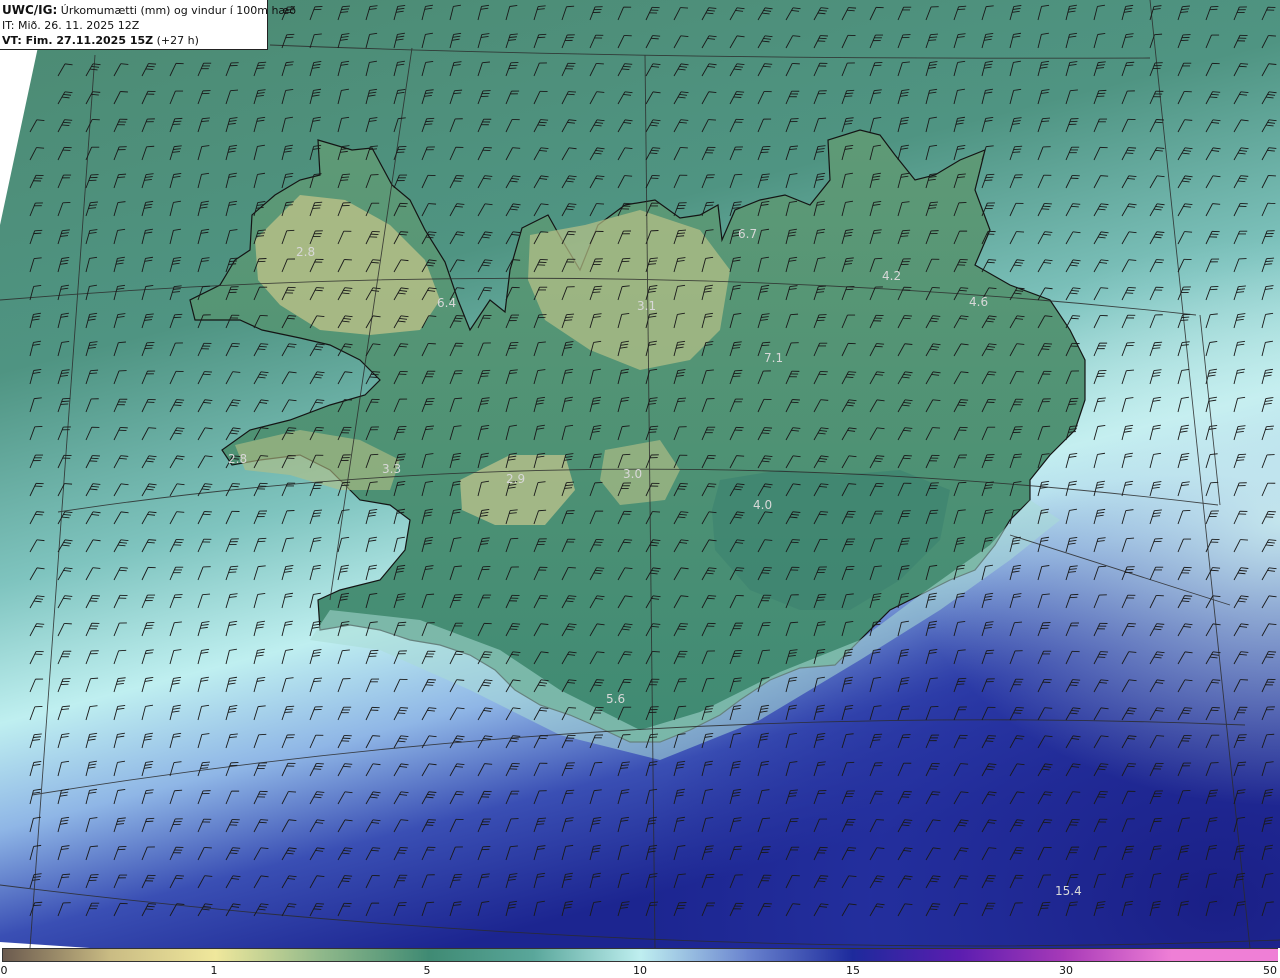  I want to click on value-label: 6.7, so click(747, 234).